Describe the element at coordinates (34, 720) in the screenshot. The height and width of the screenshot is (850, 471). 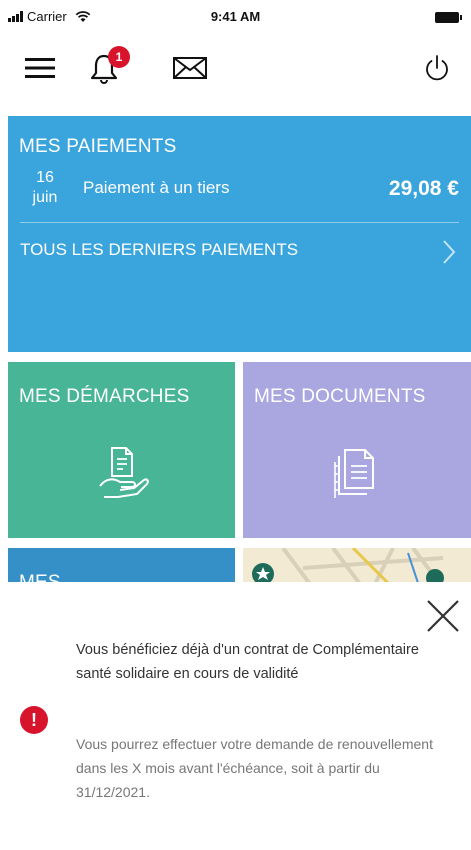
I see `alert-icon: !` at that location.